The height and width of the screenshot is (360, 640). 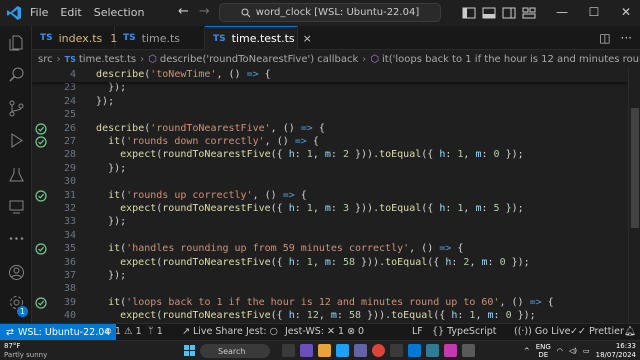 I want to click on line-number: 37, so click(x=69, y=275).